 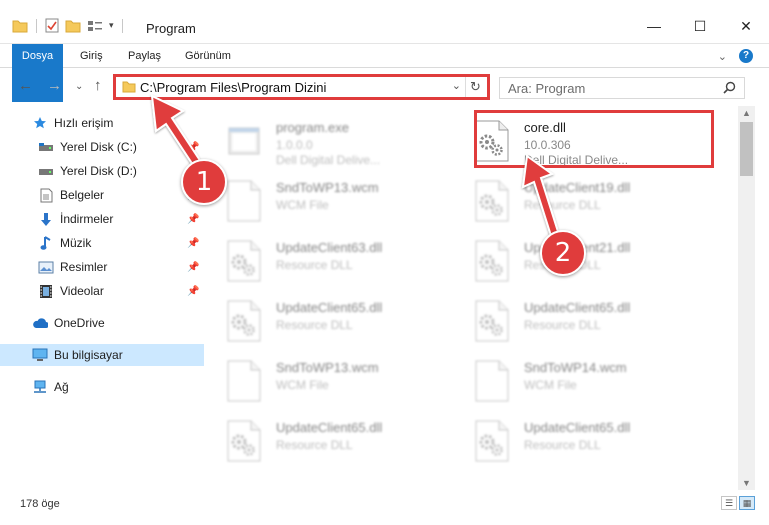 I want to click on sidebar-item-onedrive: OneDrive, so click(x=102, y=323).